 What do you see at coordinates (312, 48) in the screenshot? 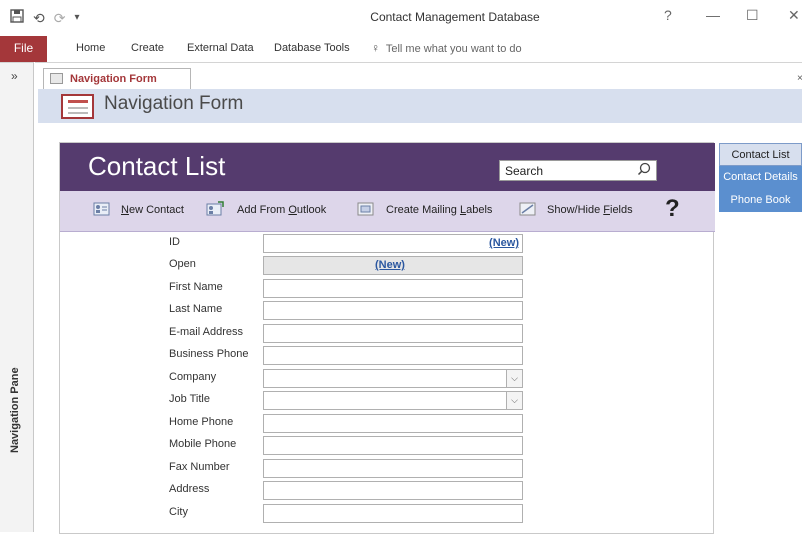
I see `tab-database-tools: Database Tools` at bounding box center [312, 48].